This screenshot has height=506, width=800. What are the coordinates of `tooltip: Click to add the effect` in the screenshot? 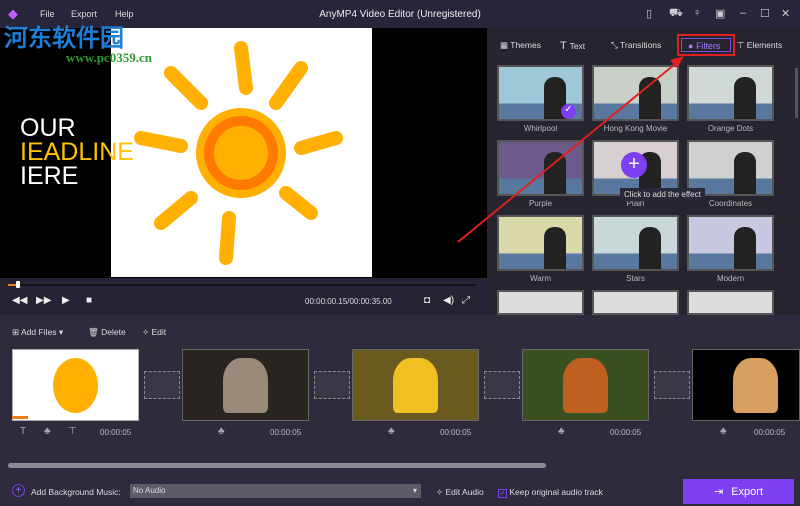 It's located at (662, 194).